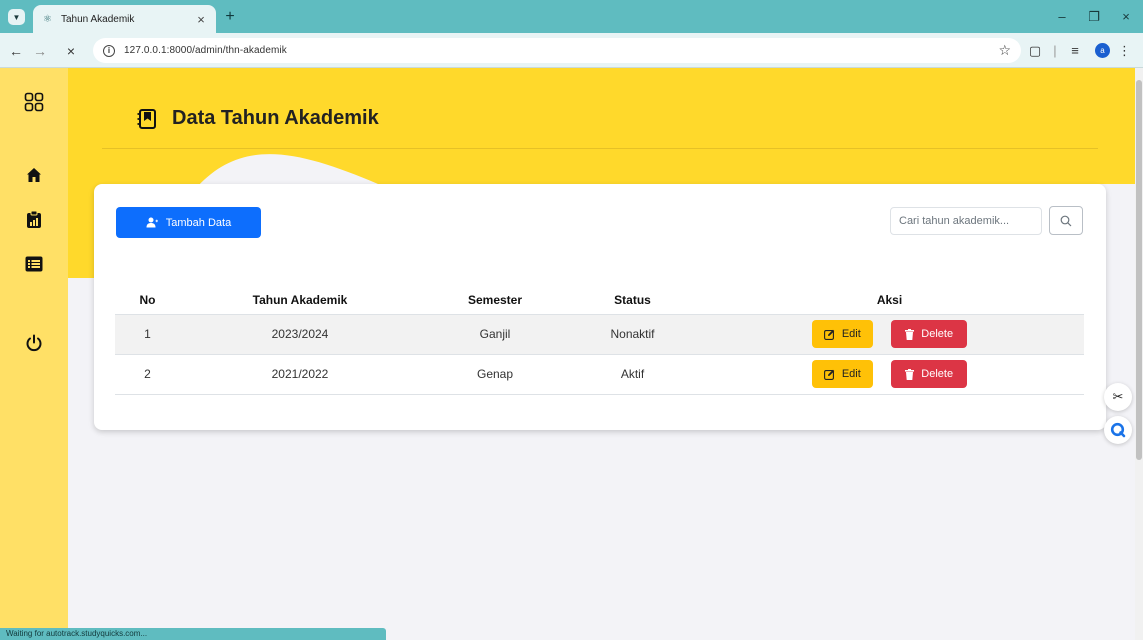 This screenshot has width=1143, height=640. Describe the element at coordinates (495, 299) in the screenshot. I see `header-semester: Semester` at that location.